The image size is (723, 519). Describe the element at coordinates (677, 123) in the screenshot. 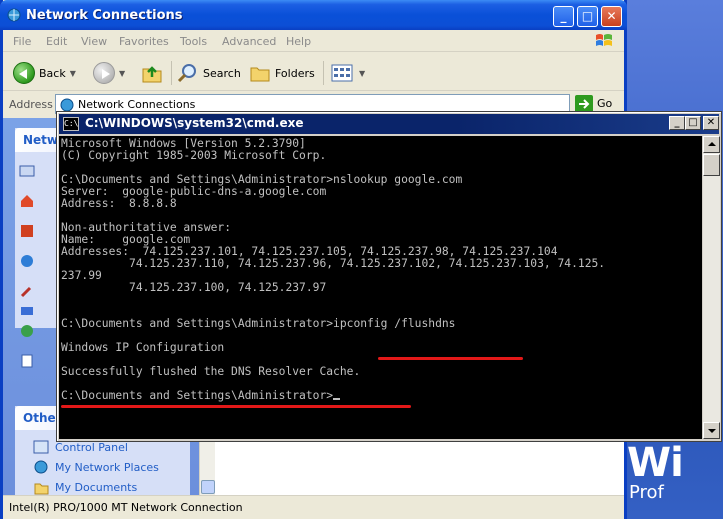

I see `cmd-minimize-button: _` at that location.